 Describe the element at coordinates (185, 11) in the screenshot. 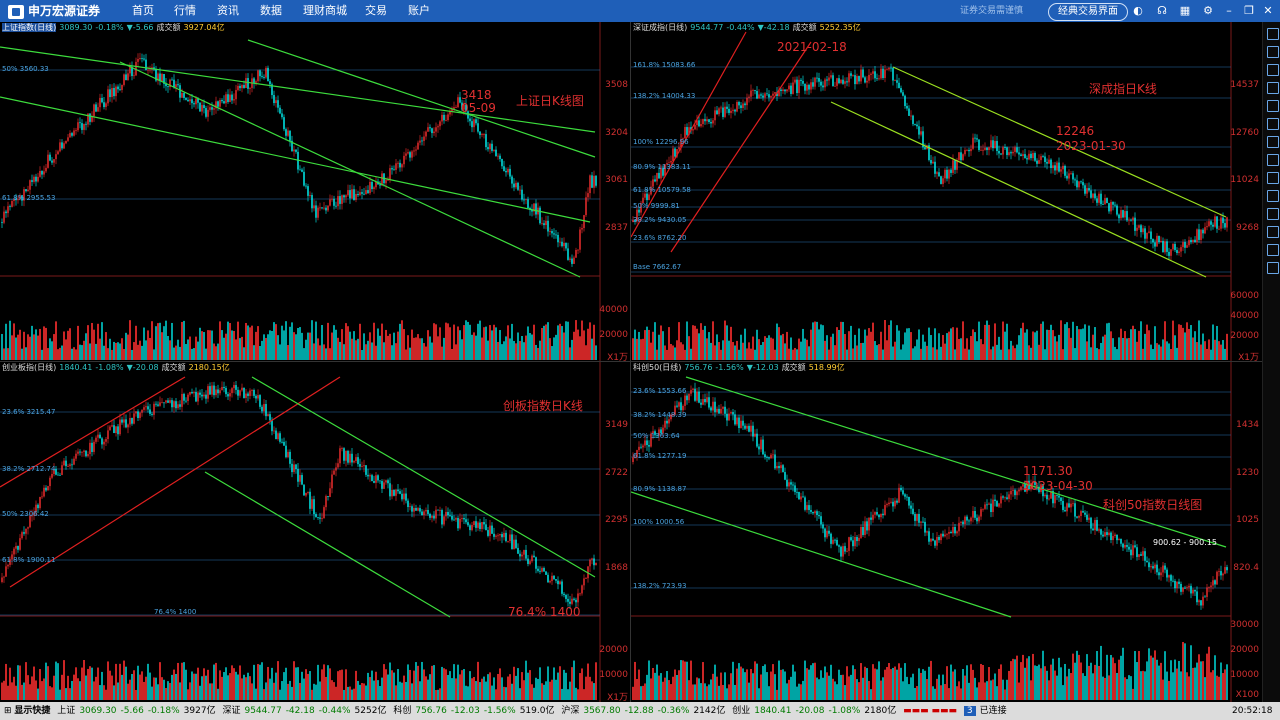

I see `nav-quotes: 行情` at that location.